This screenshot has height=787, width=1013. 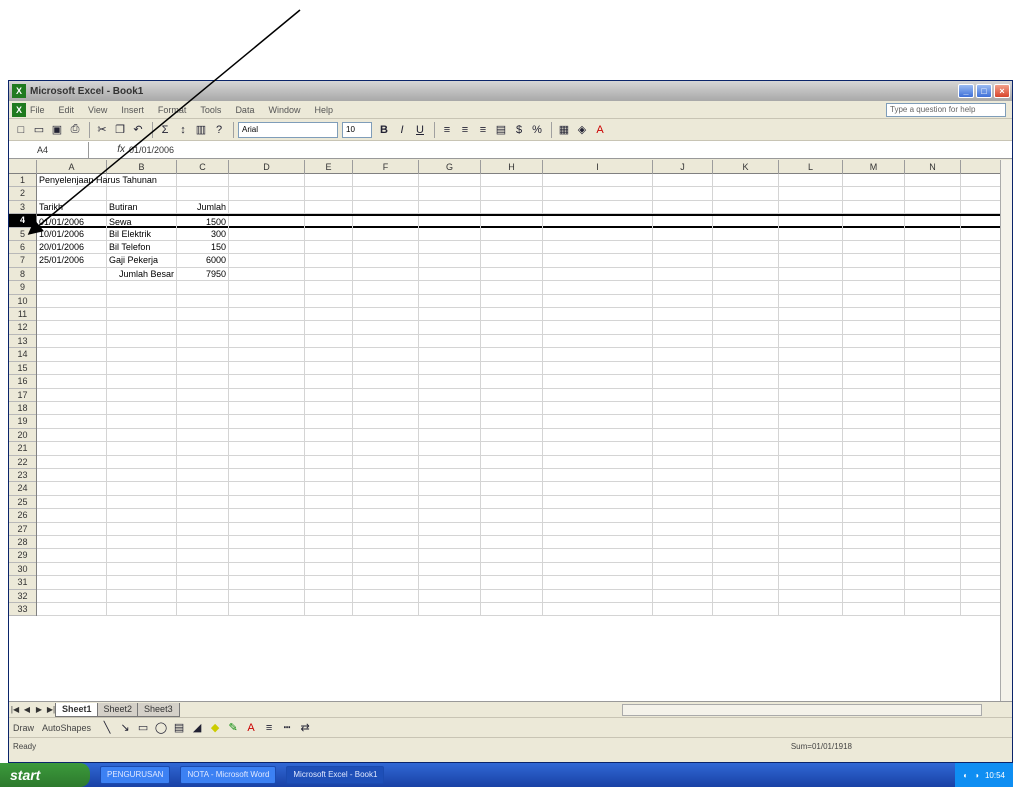 I want to click on sum-icon: Σ, so click(x=165, y=130).